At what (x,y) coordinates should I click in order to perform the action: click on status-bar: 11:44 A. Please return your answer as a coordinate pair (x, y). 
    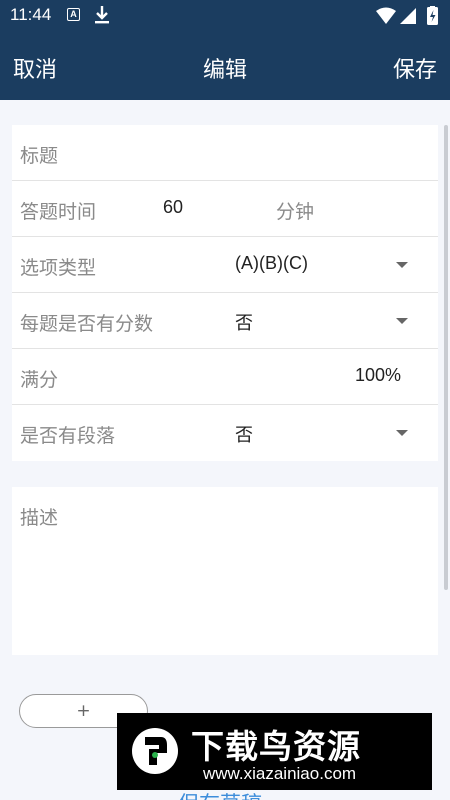
    Looking at the image, I should click on (225, 16).